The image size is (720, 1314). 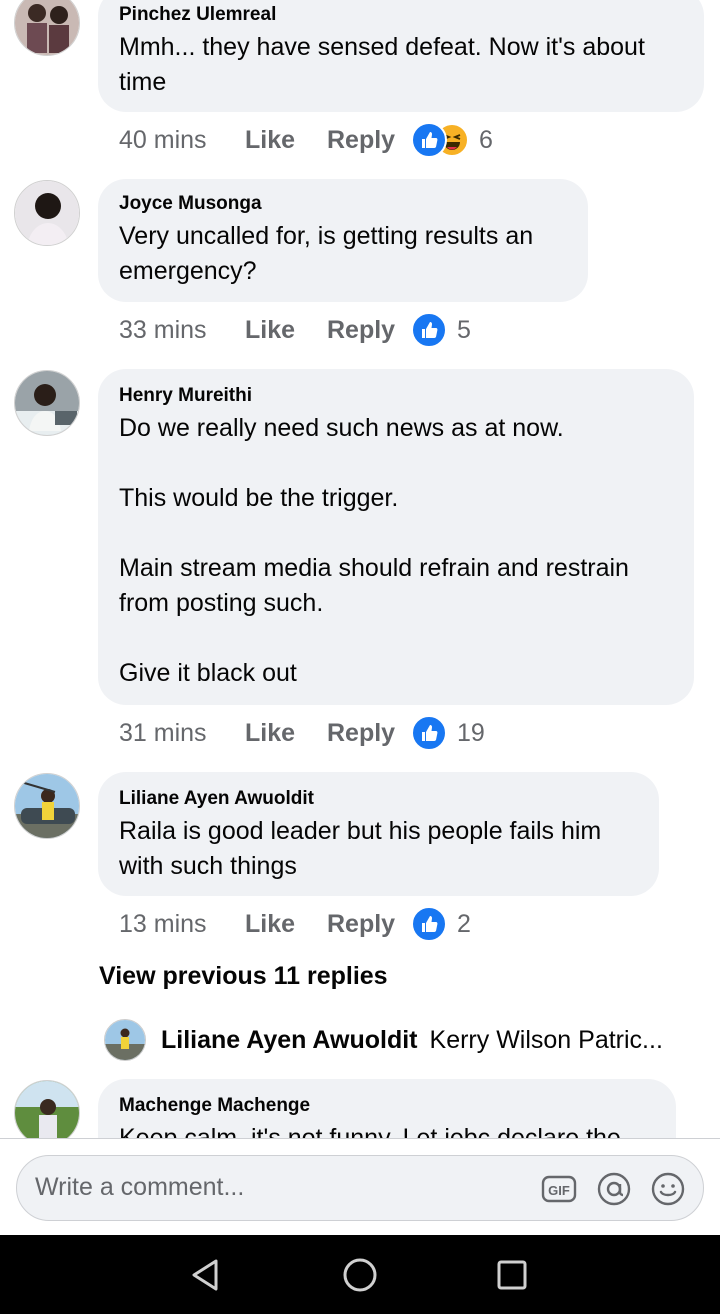 I want to click on comment-composer-bar: Write a comment... GIF, so click(x=360, y=1187).